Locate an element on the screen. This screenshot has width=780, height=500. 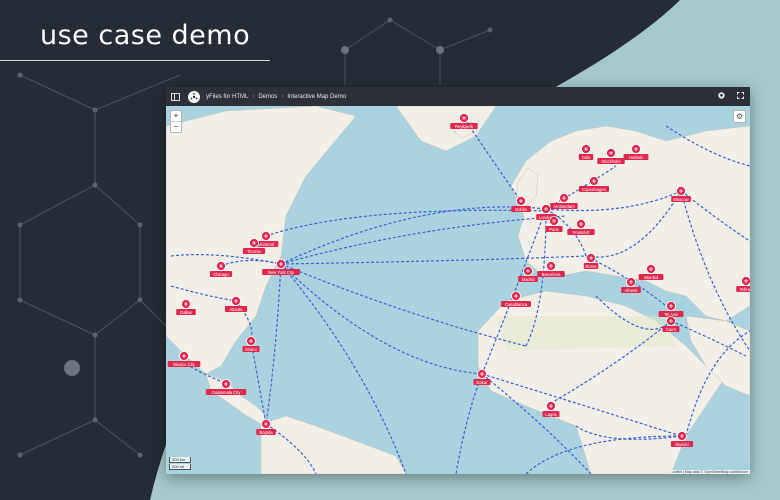
github-icon is located at coordinates (721, 96).